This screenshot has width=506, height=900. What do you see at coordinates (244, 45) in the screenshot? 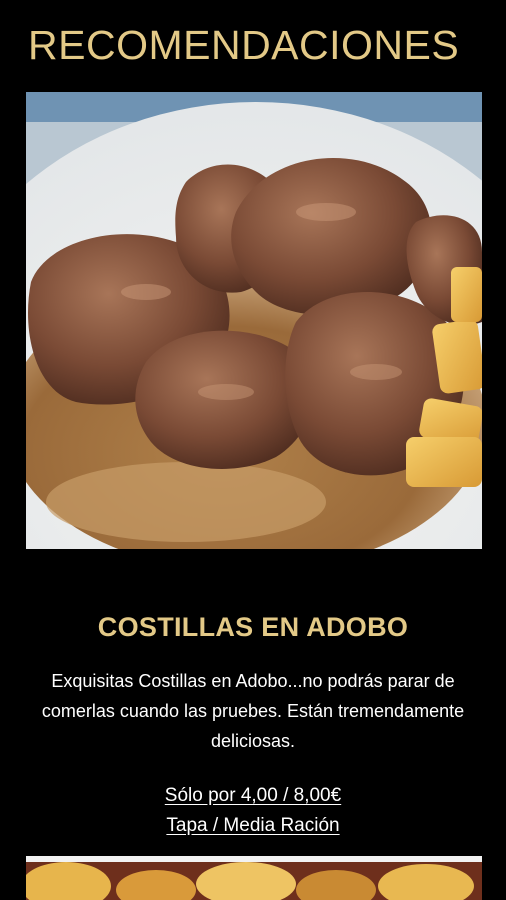
I see `section-title: RECOMENDACIONES` at bounding box center [244, 45].